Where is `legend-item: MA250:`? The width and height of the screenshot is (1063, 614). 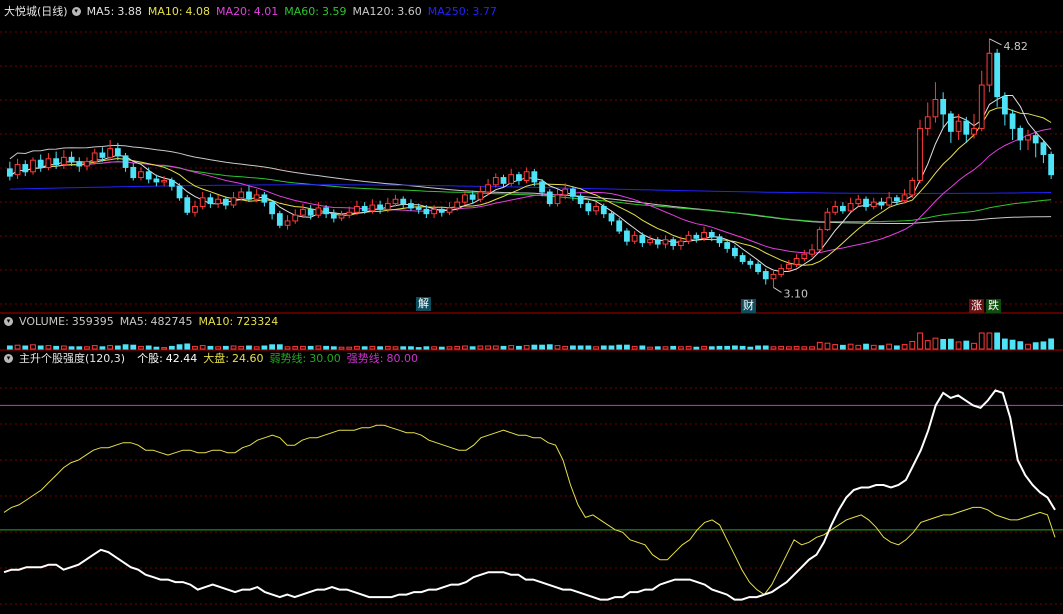 legend-item: MA250: is located at coordinates (448, 11).